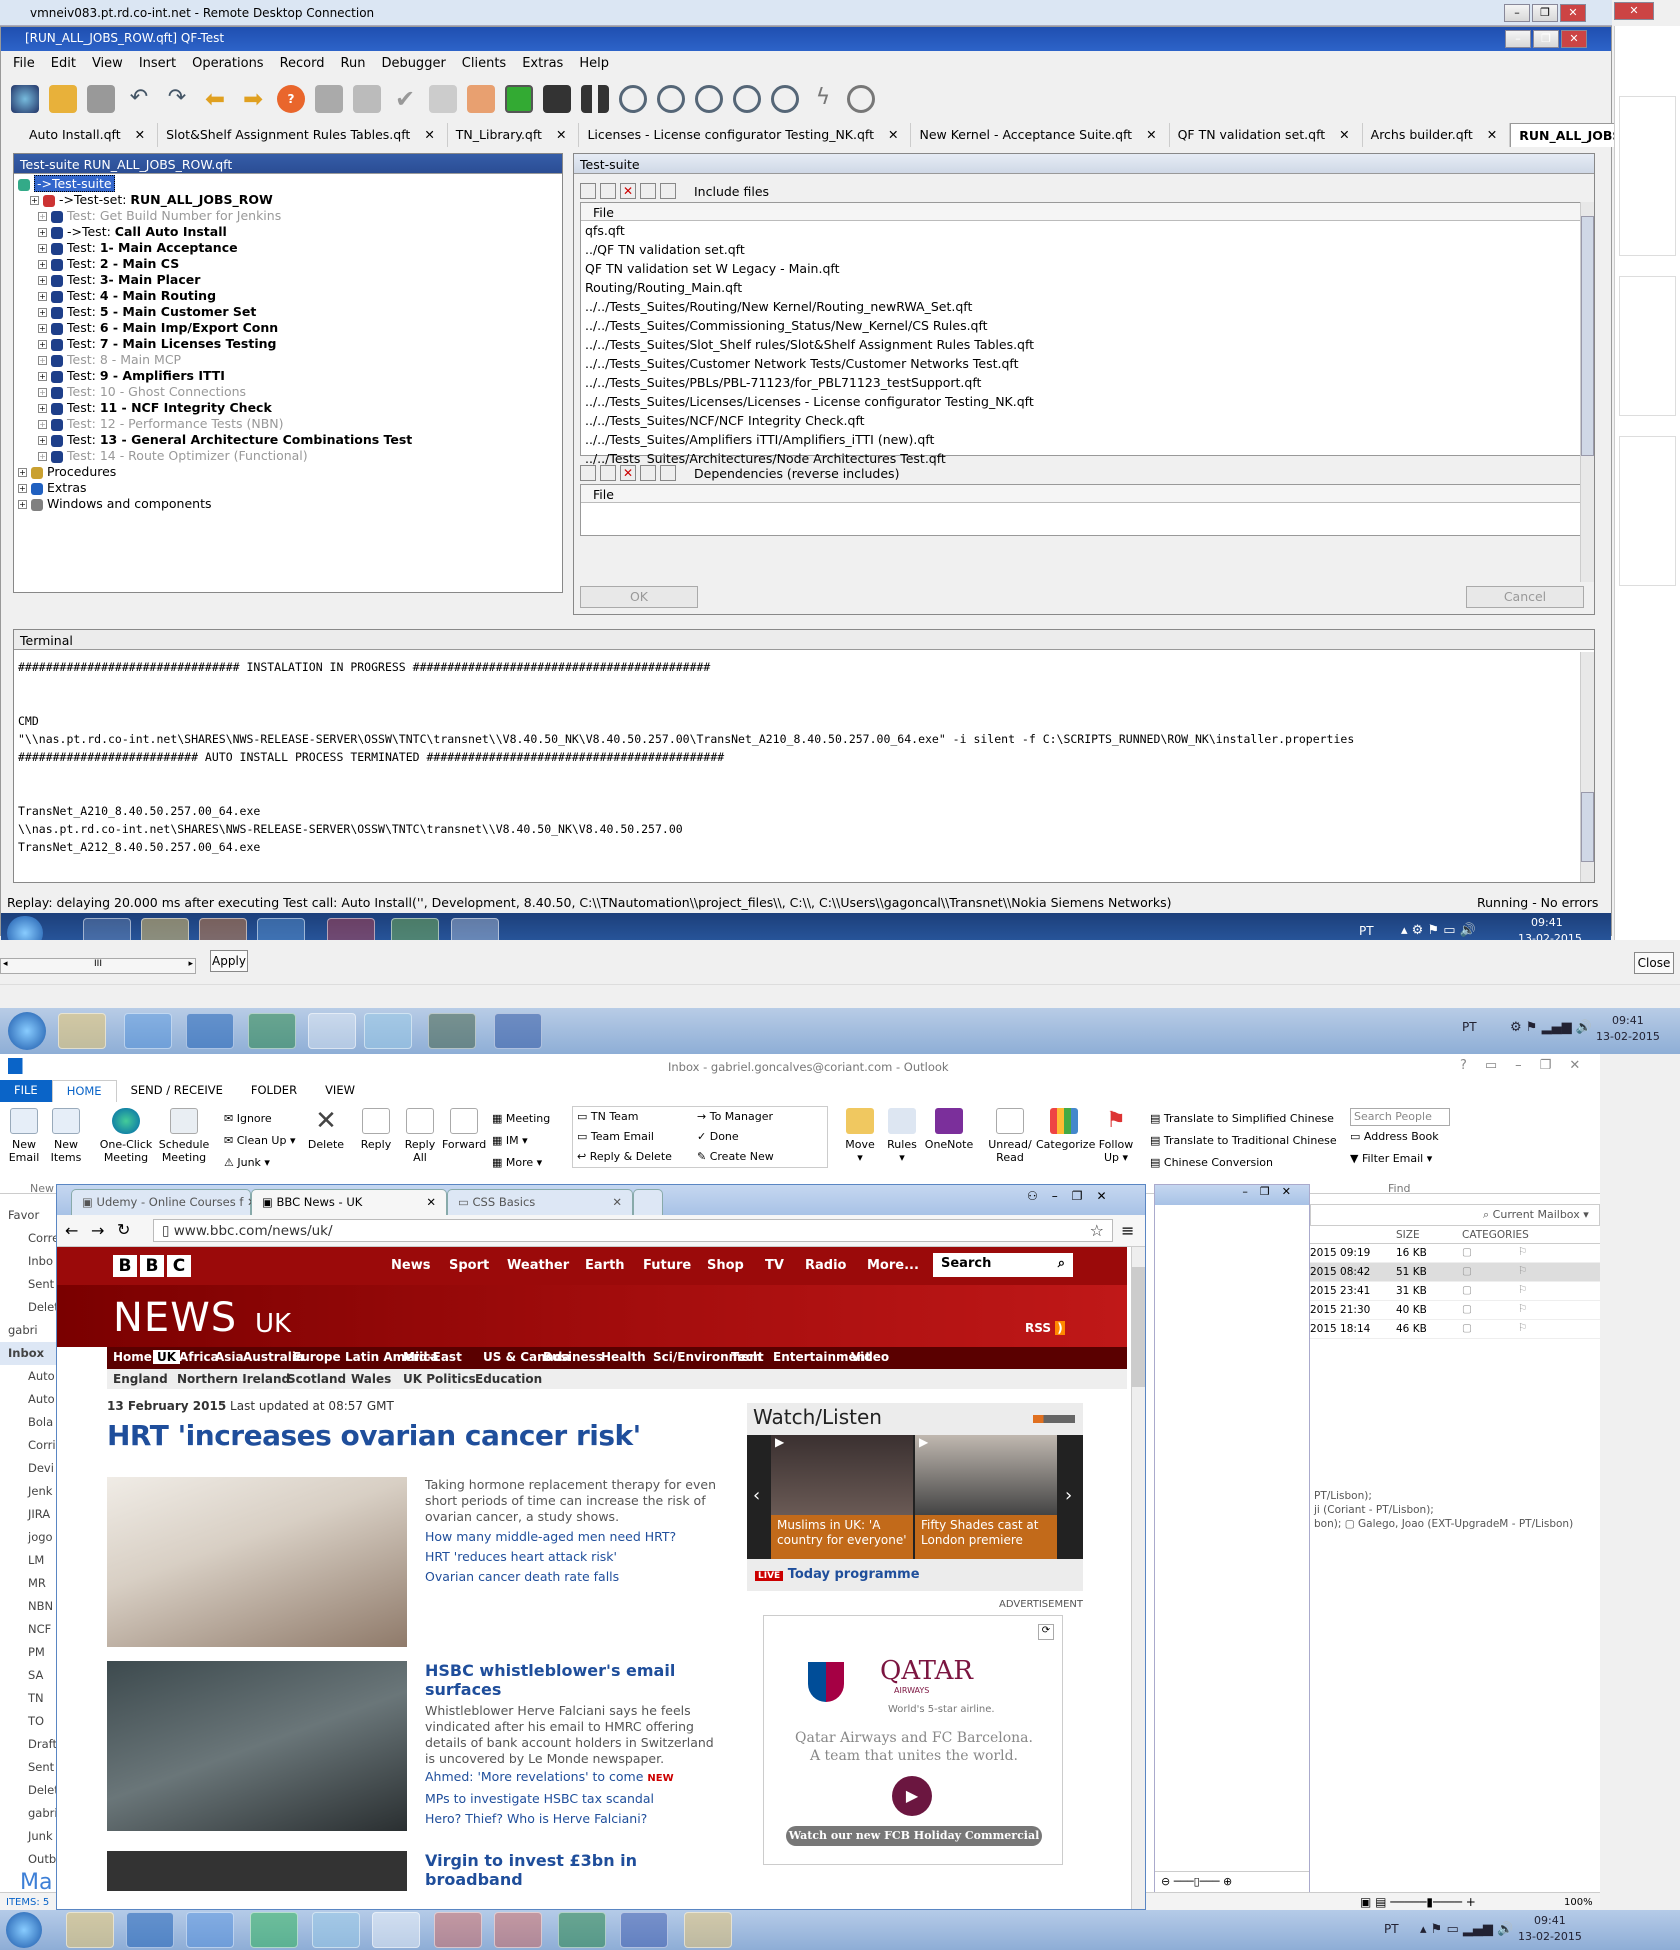  I want to click on im-button: ▦ IM ▾, so click(521, 1141).